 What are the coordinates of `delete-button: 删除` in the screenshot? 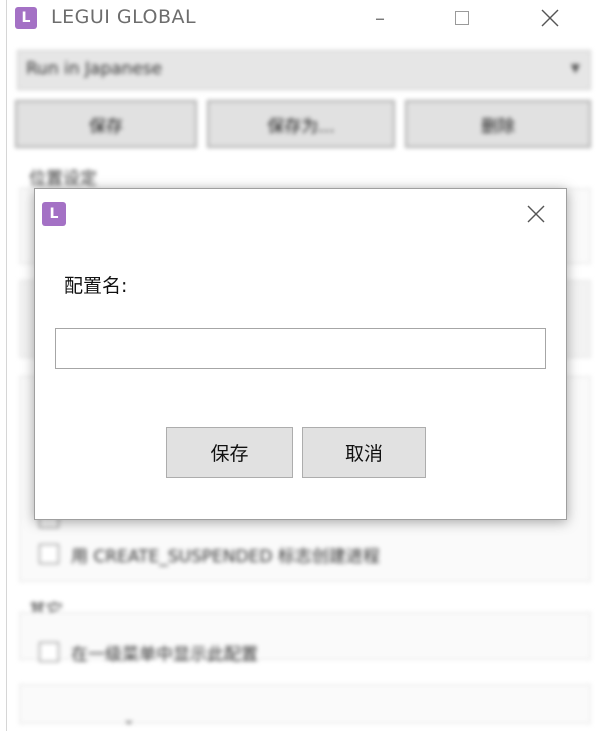 It's located at (498, 124).